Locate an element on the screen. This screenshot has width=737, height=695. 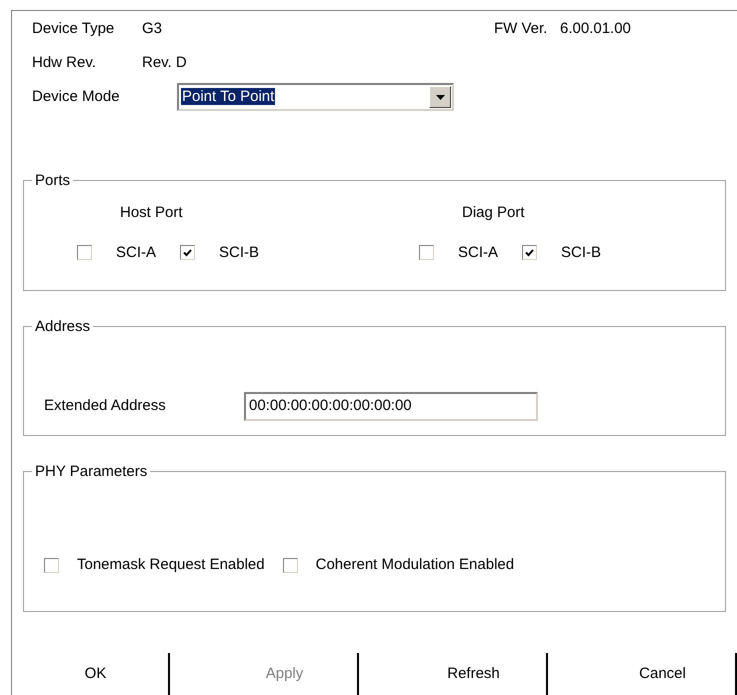
field-label: FW Ver. is located at coordinates (521, 28).